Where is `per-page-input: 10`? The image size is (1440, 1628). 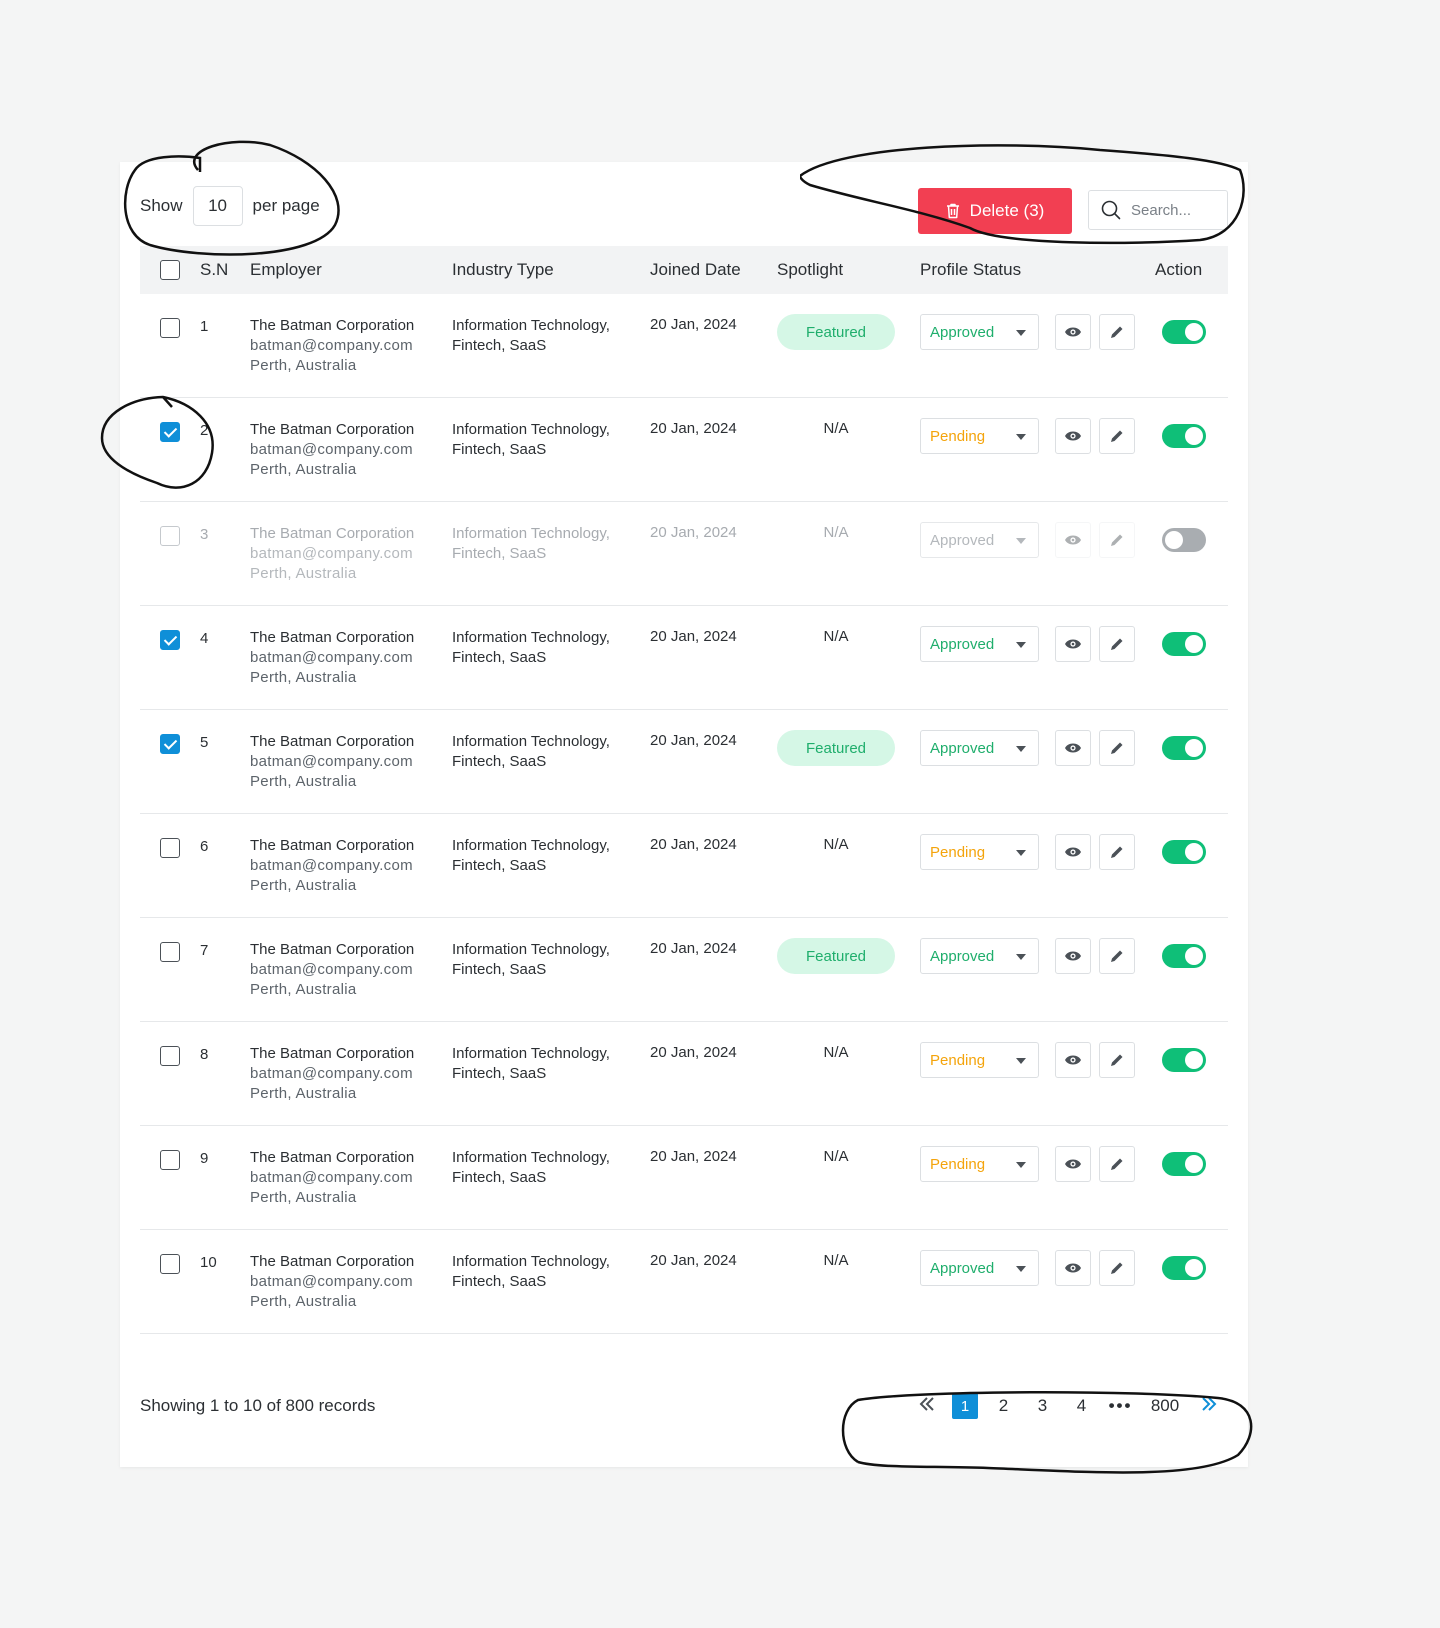
per-page-input: 10 is located at coordinates (217, 206).